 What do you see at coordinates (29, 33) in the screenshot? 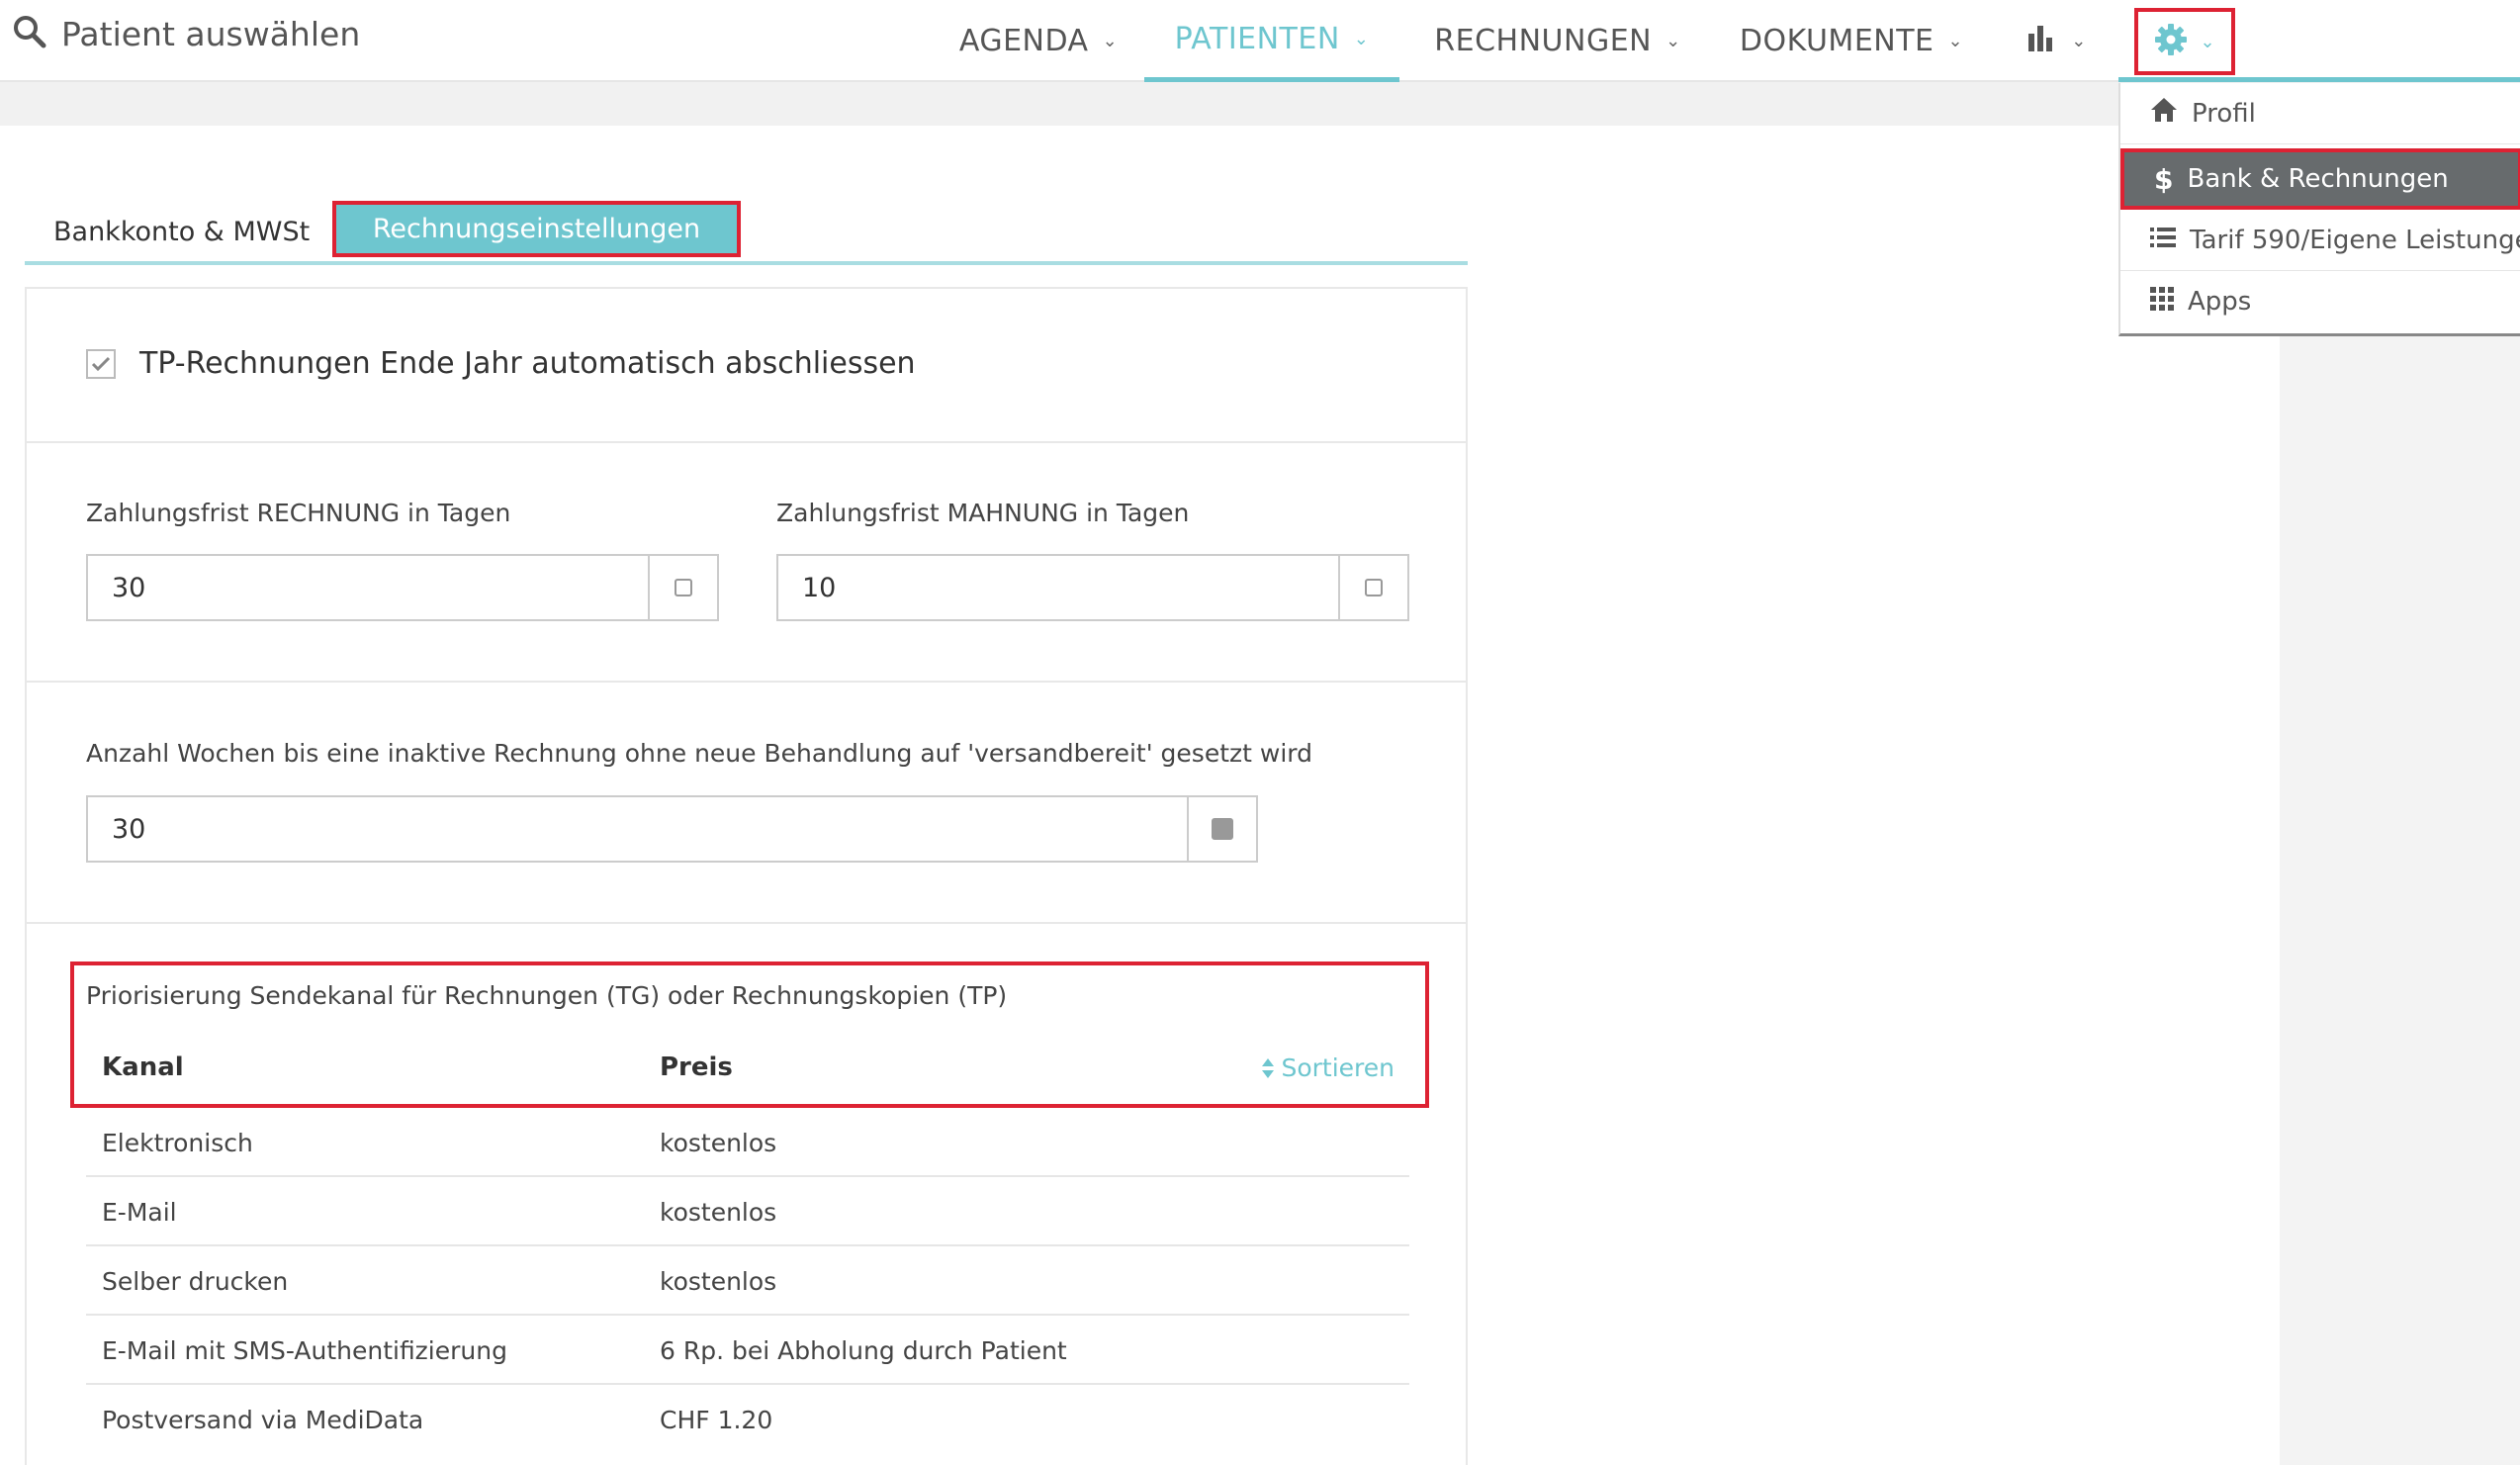
I see `search-icon` at bounding box center [29, 33].